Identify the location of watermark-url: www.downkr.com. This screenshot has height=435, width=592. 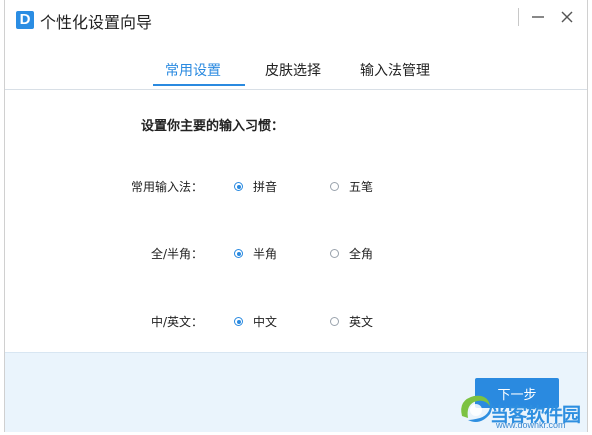
(531, 425).